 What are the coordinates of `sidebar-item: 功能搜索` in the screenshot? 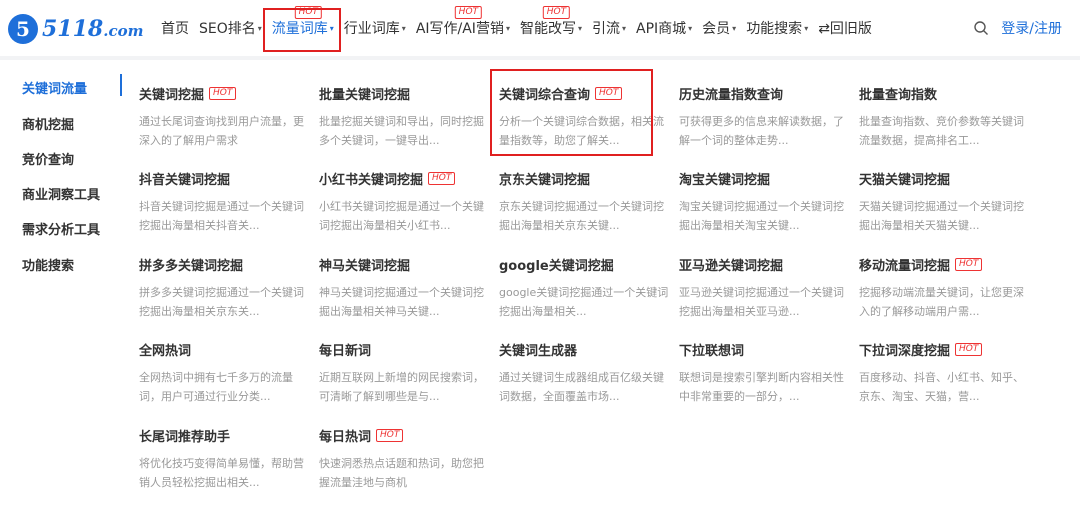 It's located at (48, 264).